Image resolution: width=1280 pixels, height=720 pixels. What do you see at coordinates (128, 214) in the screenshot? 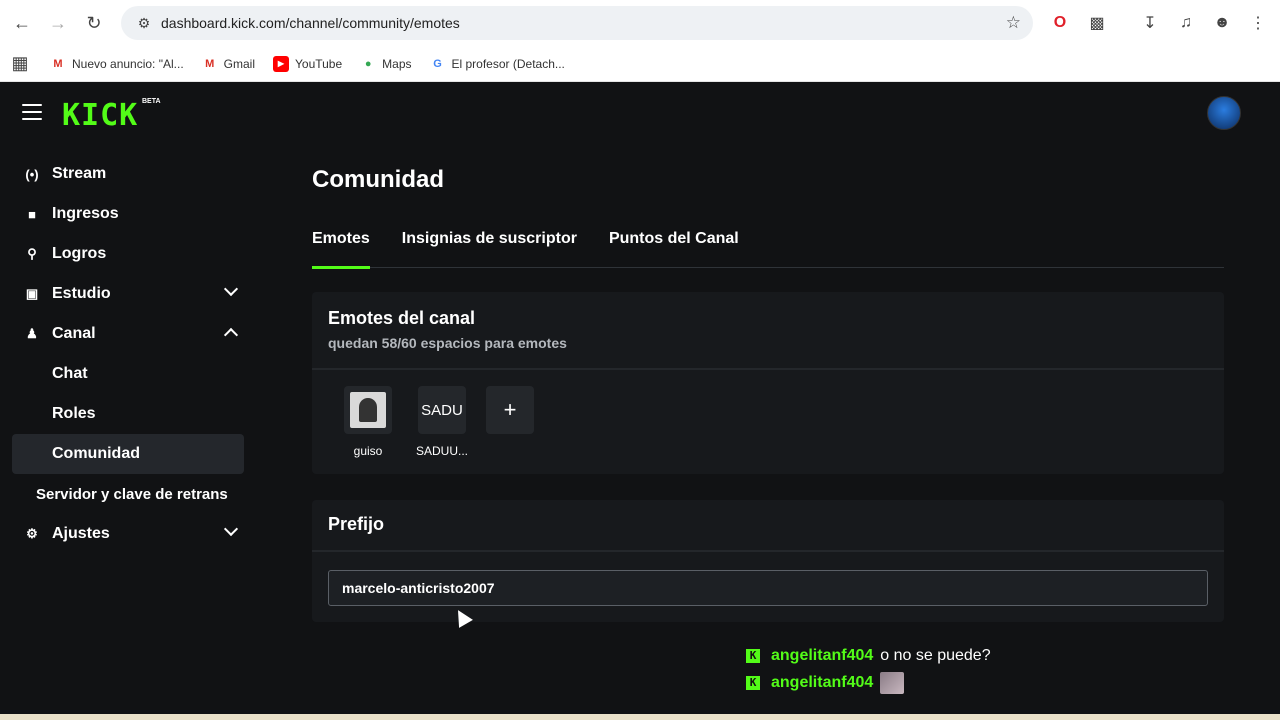
I see `sidebar-item-ingresos: ■ Ingresos` at bounding box center [128, 214].